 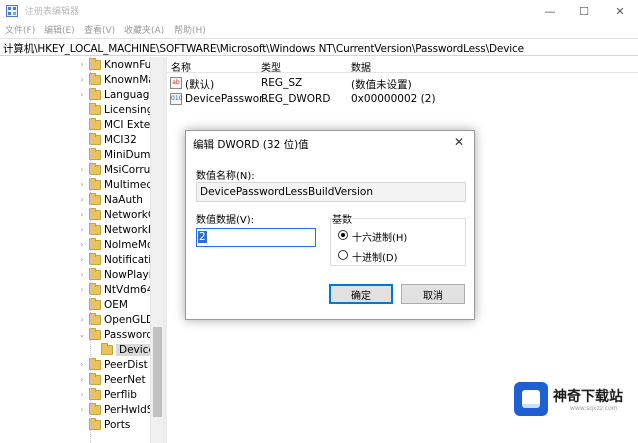 What do you see at coordinates (99, 29) in the screenshot?
I see `menu-view: 查看(V)` at bounding box center [99, 29].